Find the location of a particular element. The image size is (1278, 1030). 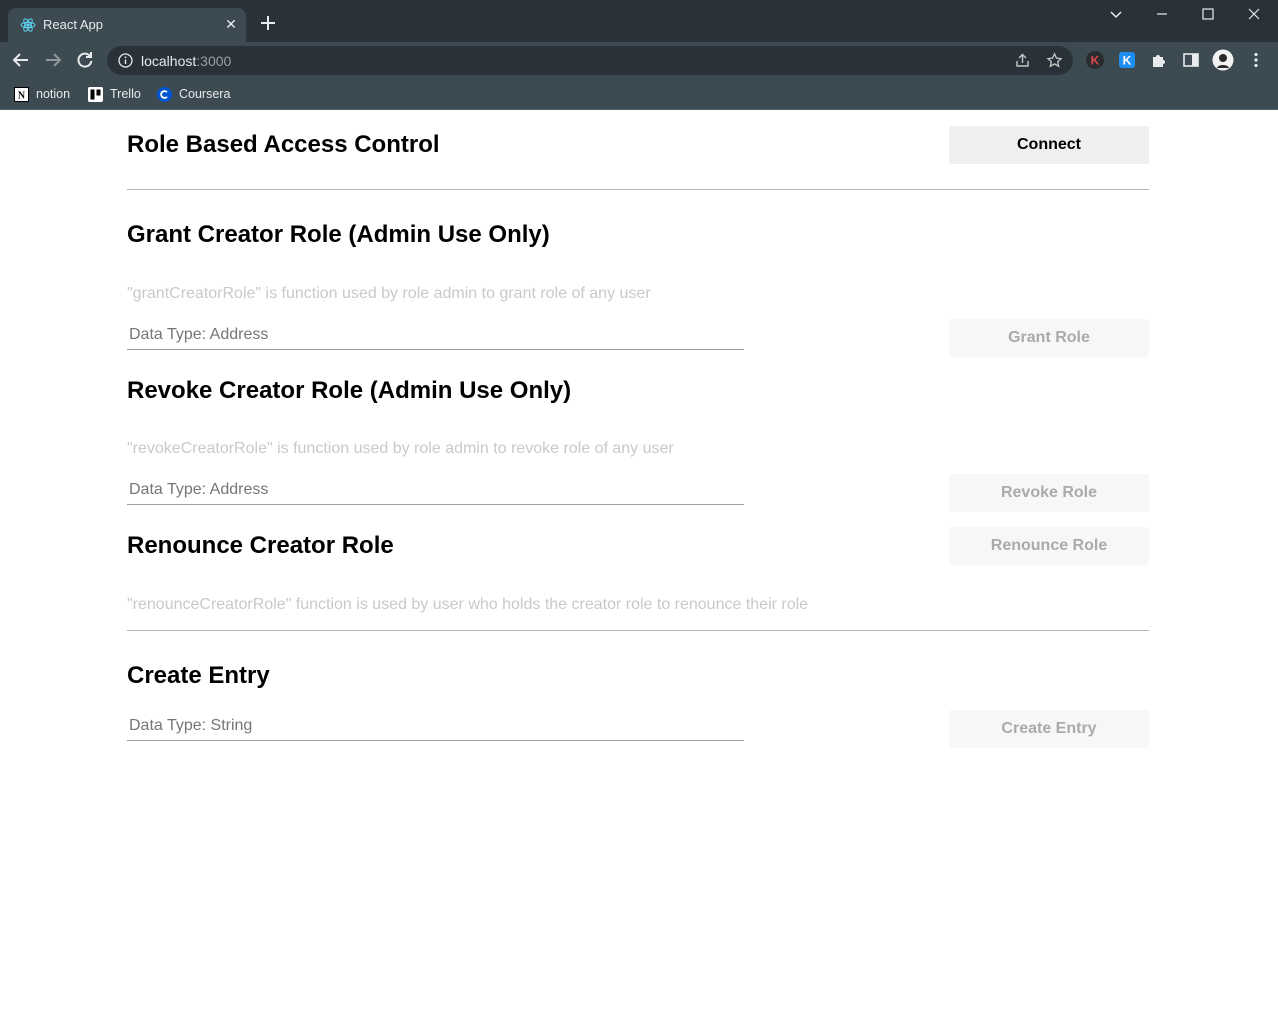

grant-section-title: Grant Creator Role (Admin Use Only) is located at coordinates (338, 234).